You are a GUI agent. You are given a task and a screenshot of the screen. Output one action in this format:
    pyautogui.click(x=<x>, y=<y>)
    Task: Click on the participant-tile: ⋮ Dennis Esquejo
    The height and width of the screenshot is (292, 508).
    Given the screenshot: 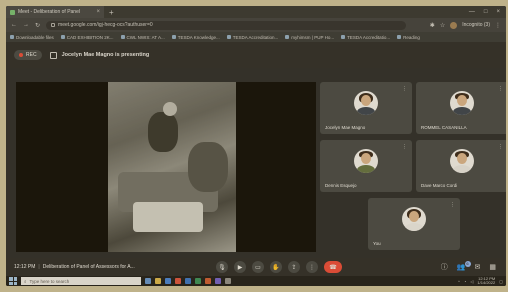 What is the action you would take?
    pyautogui.click(x=366, y=166)
    